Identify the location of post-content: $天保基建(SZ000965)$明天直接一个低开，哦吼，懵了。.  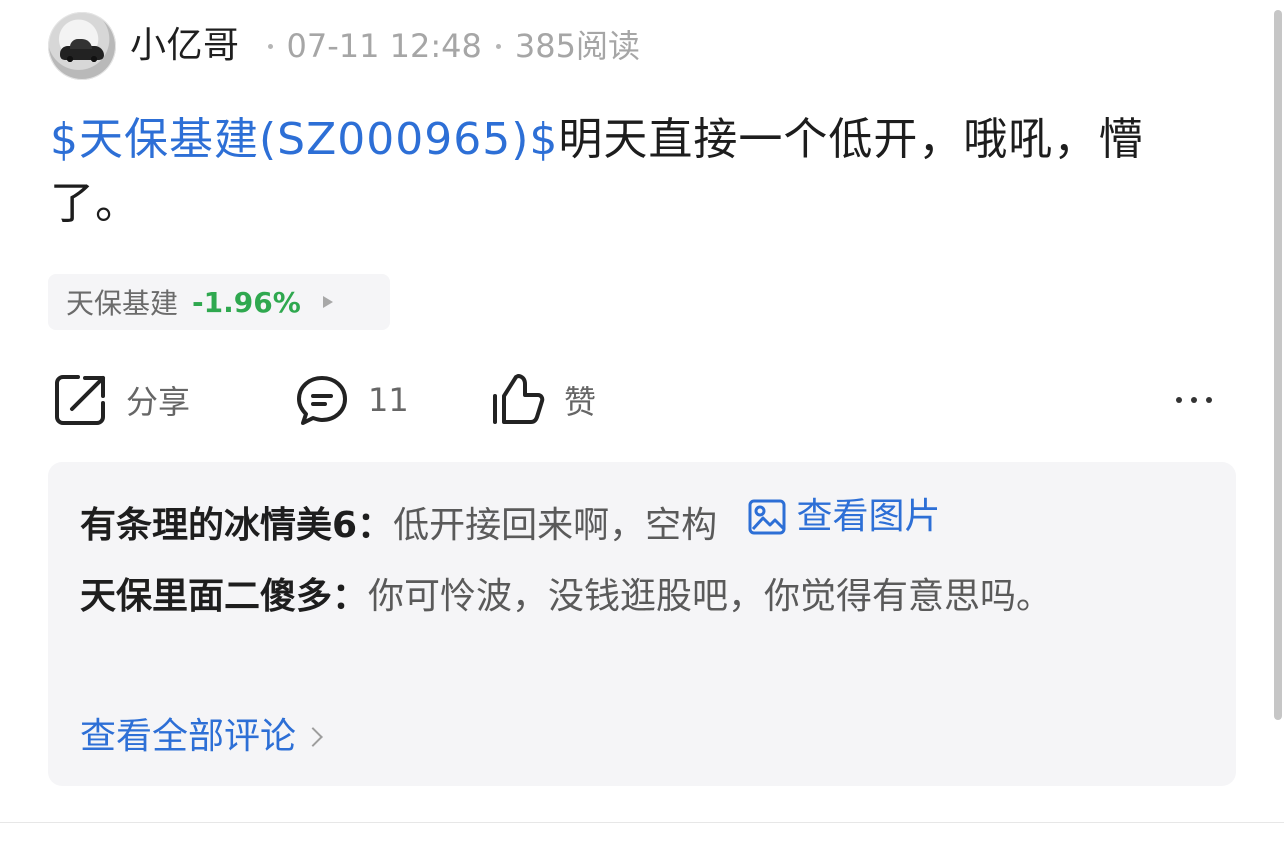
(630, 172).